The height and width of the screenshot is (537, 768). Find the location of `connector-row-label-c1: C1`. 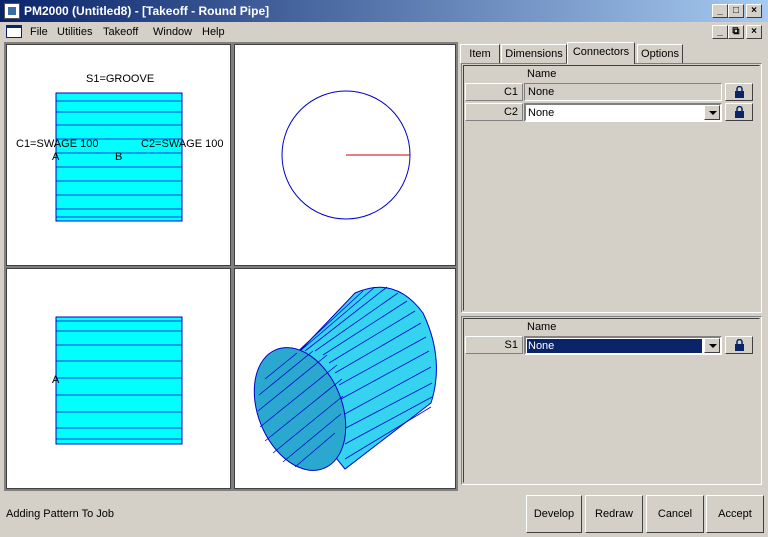

connector-row-label-c1: C1 is located at coordinates (494, 92).